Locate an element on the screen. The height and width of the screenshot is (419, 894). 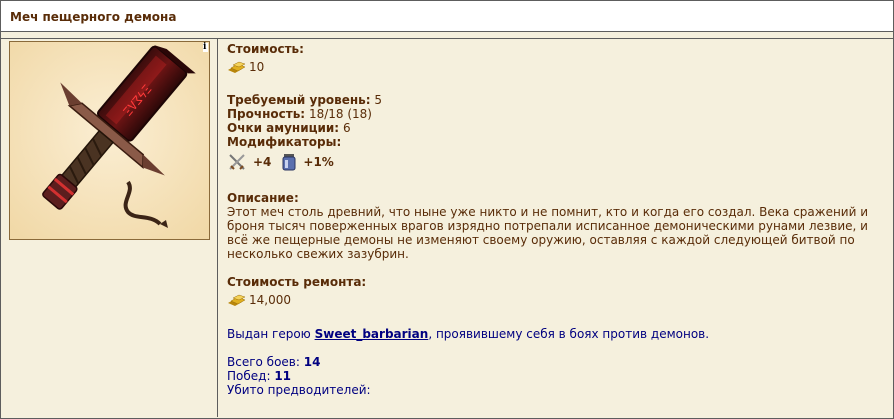
durability-row: Прочность: 18/18 (18) is located at coordinates (299, 114).